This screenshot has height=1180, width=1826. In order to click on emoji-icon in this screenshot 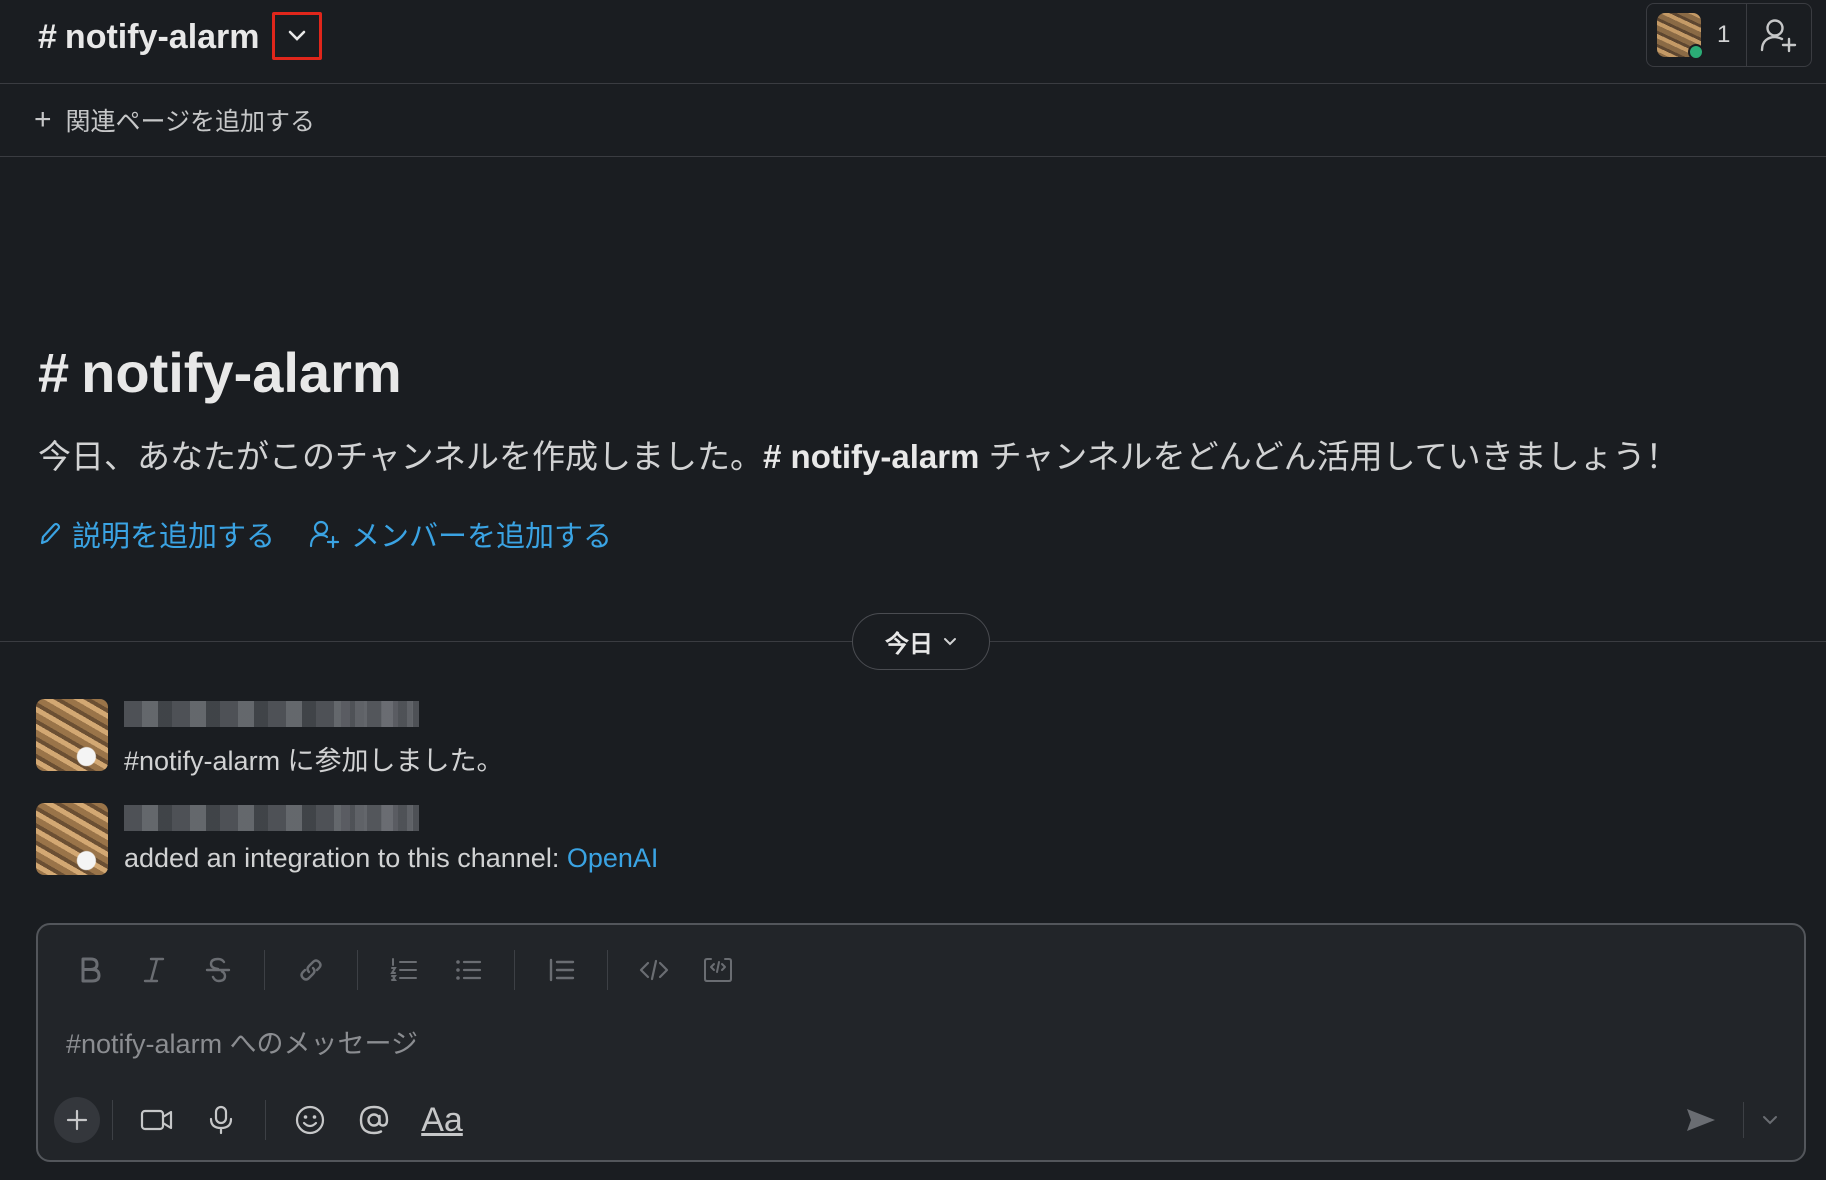, I will do `click(310, 1120)`.